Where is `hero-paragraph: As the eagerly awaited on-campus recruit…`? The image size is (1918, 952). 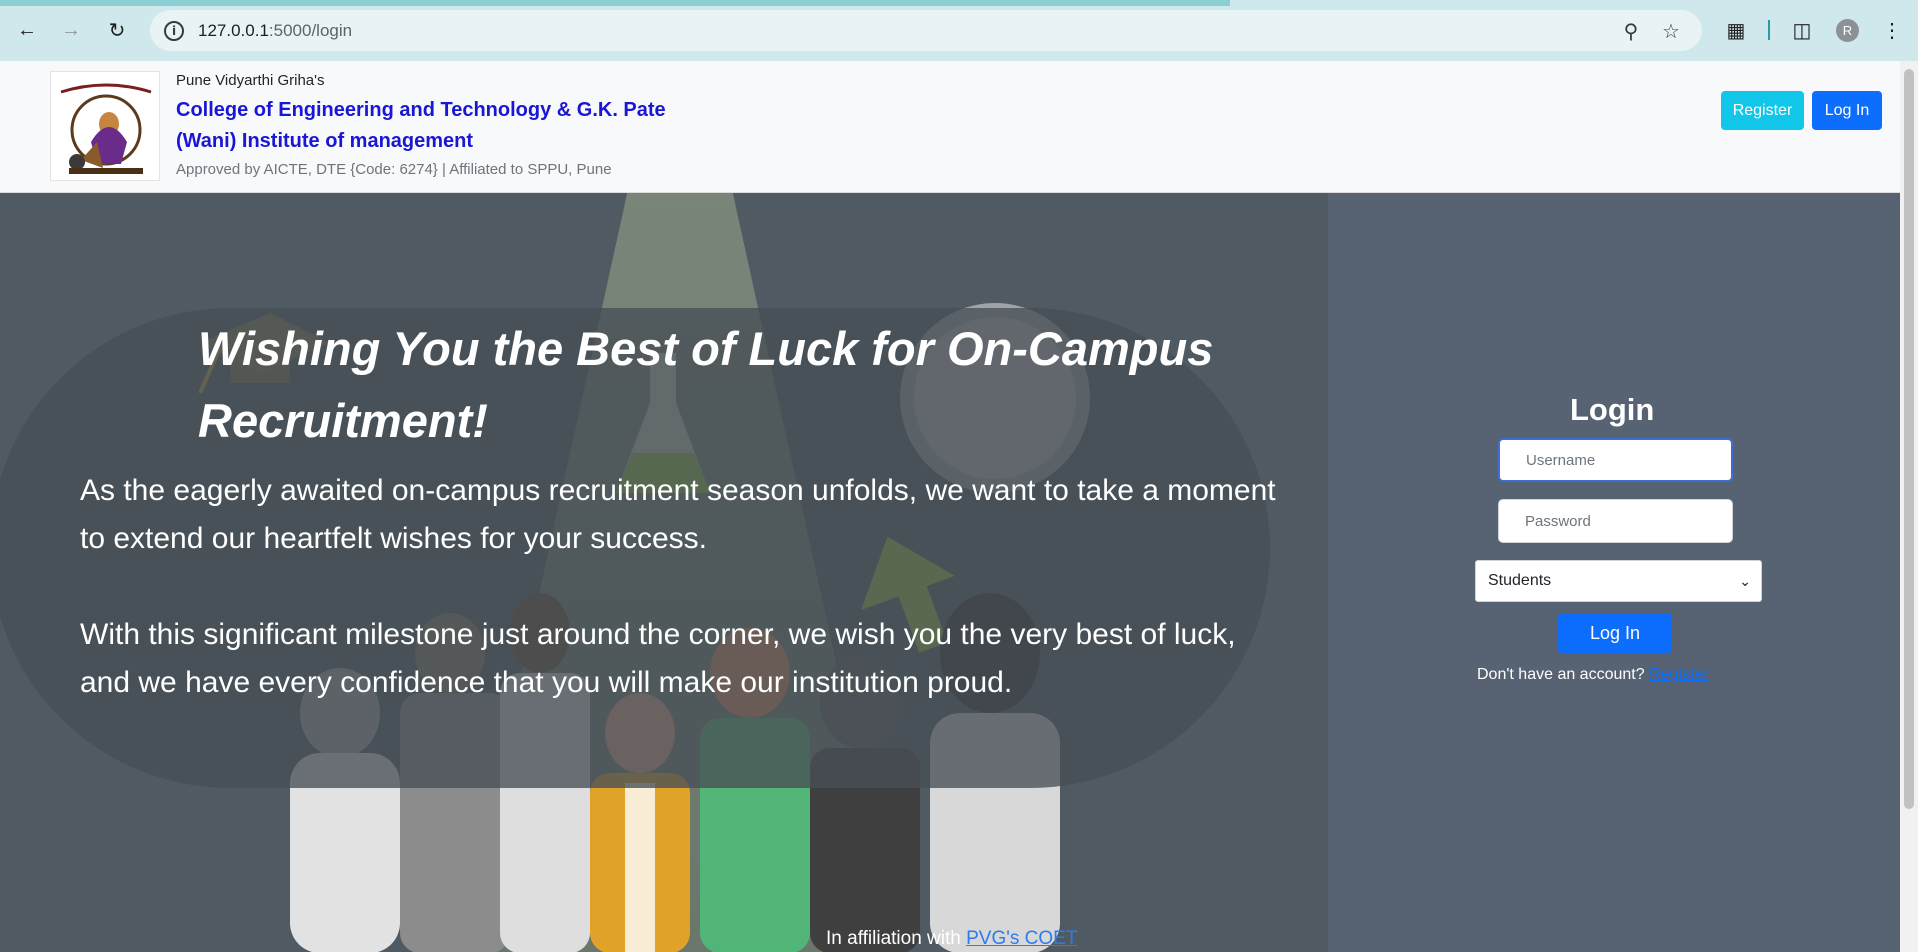 hero-paragraph: As the eagerly awaited on-campus recruit… is located at coordinates (678, 514).